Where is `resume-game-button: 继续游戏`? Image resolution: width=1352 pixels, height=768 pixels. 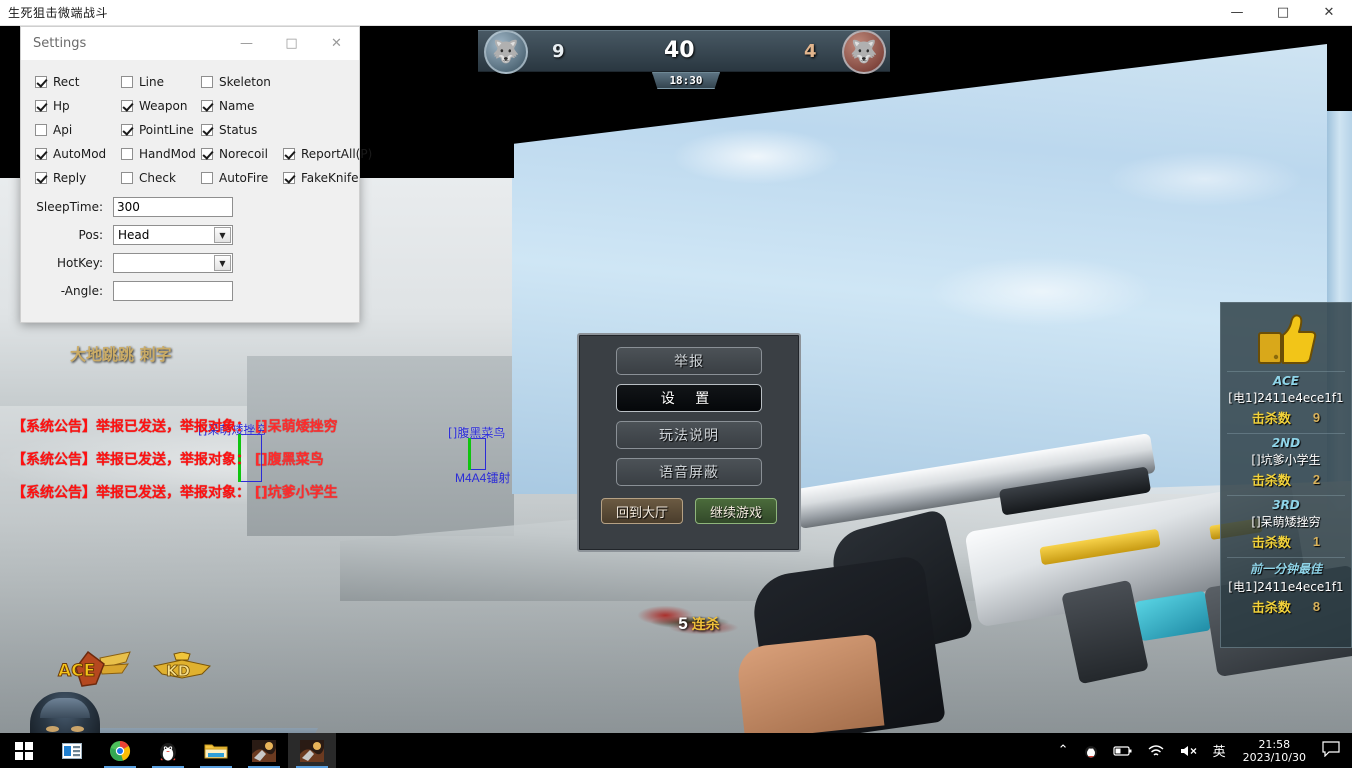 resume-game-button: 继续游戏 is located at coordinates (736, 511).